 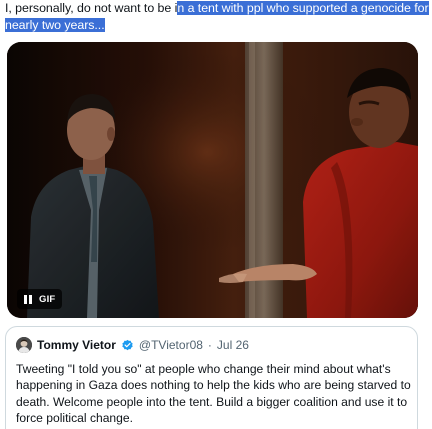 I want to click on avatar-image, so click(x=24, y=345).